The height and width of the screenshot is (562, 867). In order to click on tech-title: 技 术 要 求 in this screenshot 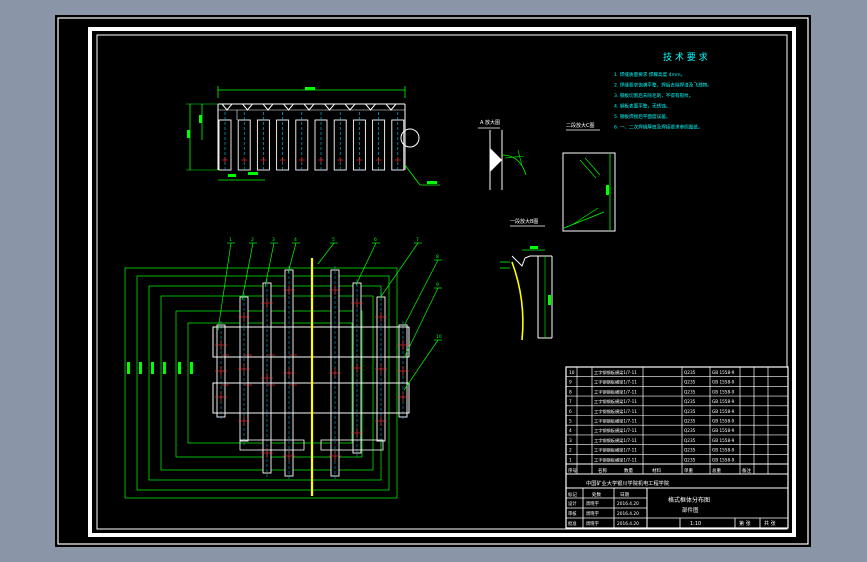, I will do `click(685, 57)`.